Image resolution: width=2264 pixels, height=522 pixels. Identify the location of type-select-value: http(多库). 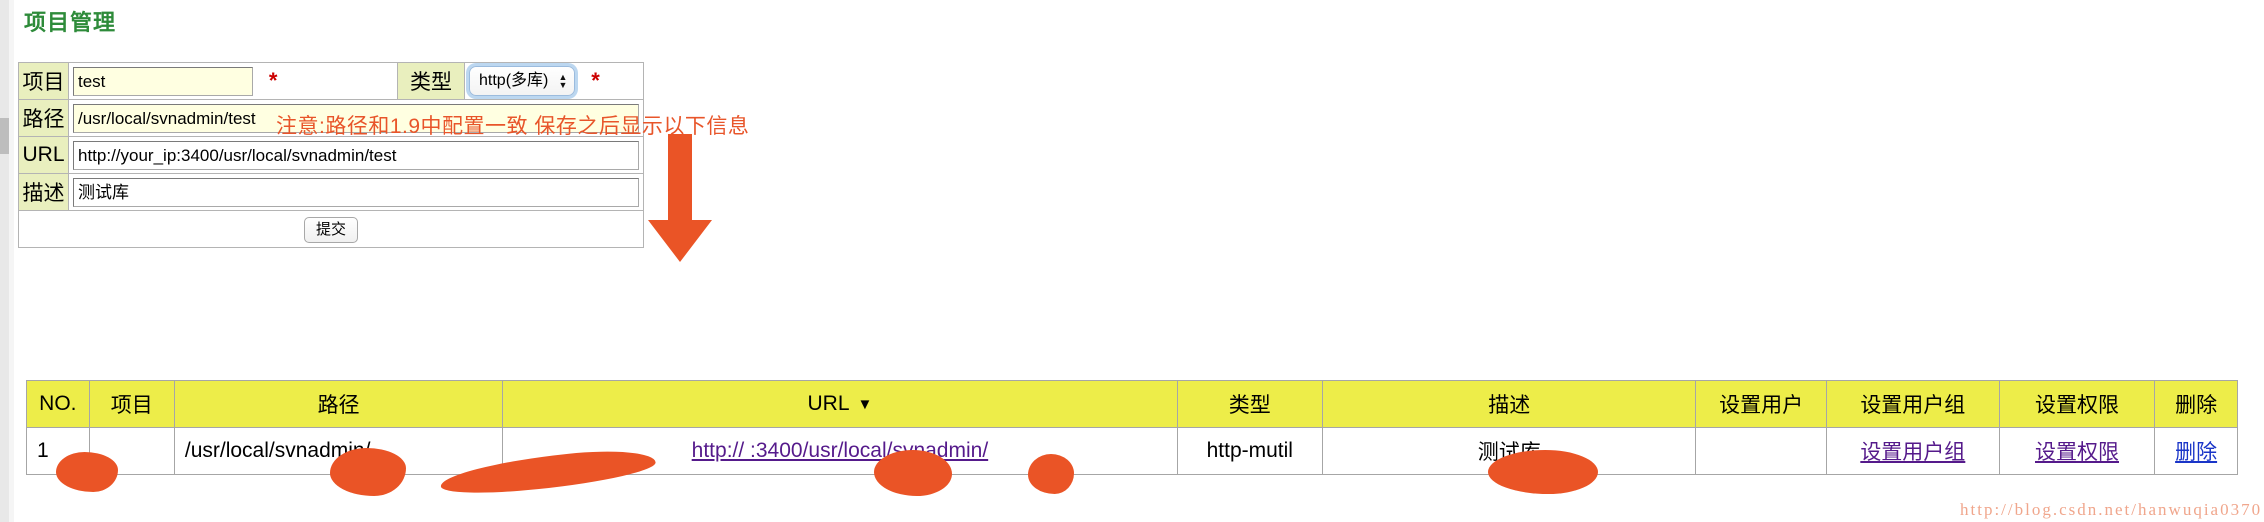
(514, 80).